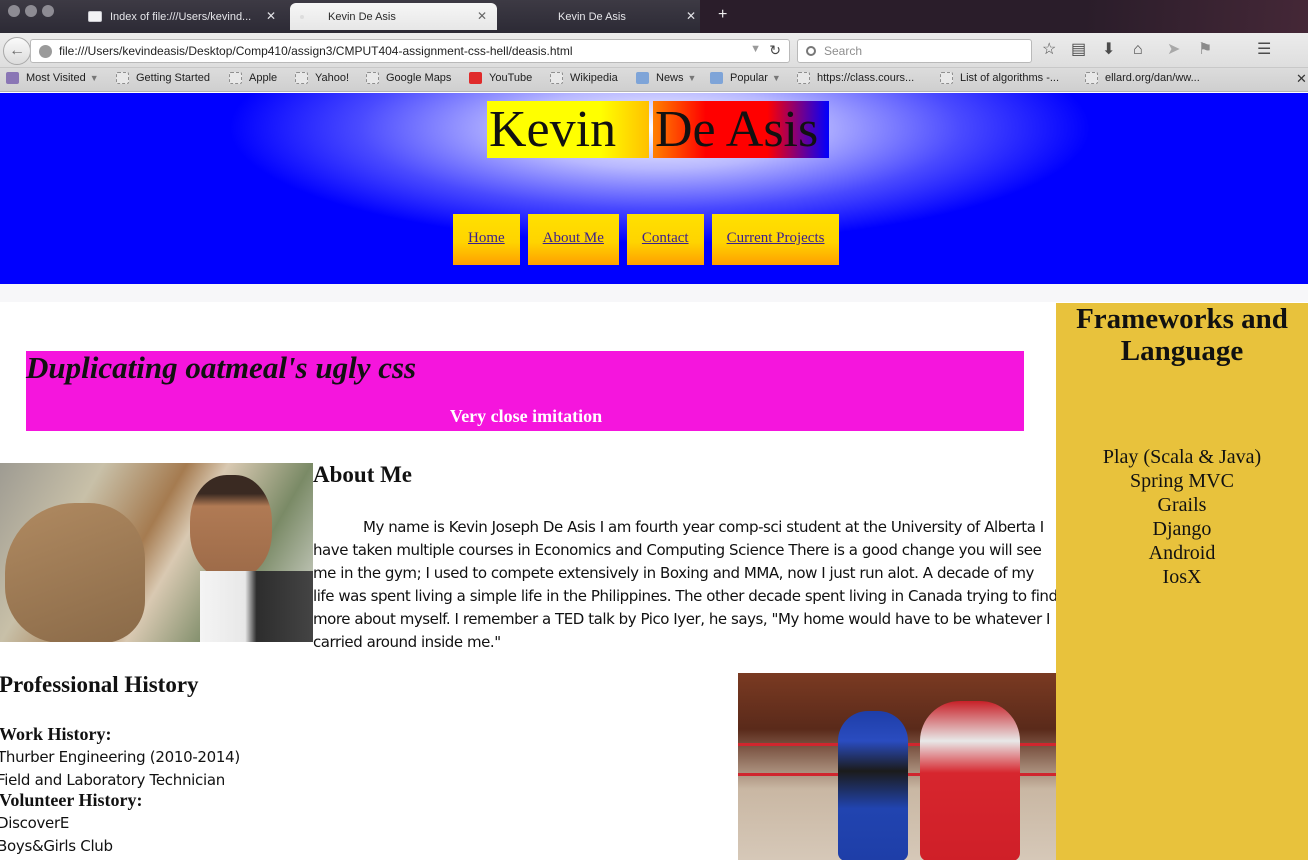 This screenshot has width=1308, height=860. What do you see at coordinates (658, 129) in the screenshot?
I see `site-title: Kevin De Asis` at bounding box center [658, 129].